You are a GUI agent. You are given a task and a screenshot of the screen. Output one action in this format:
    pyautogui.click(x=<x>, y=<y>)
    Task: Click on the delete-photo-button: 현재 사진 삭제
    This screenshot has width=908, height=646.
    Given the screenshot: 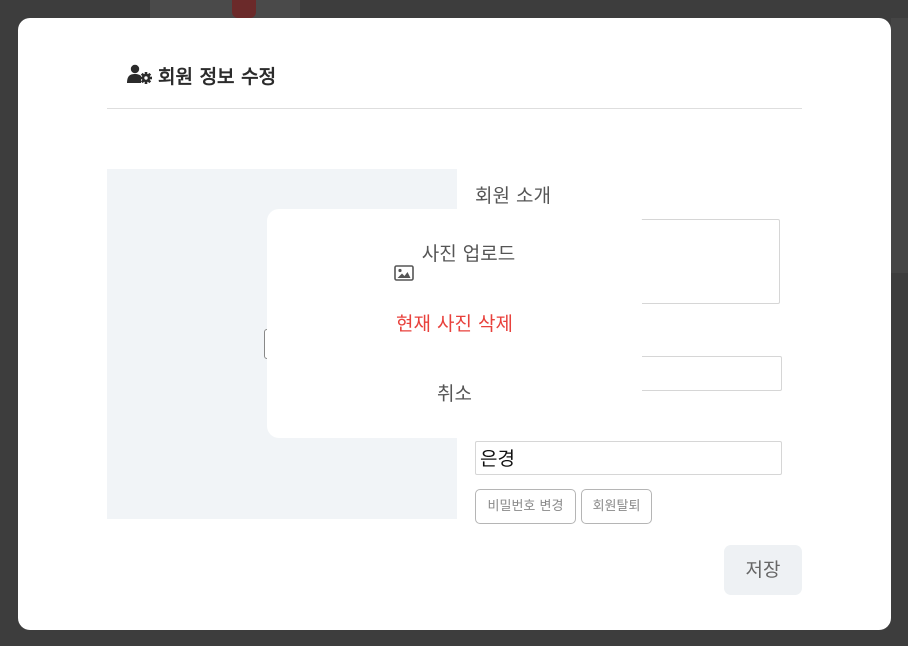 What is the action you would take?
    pyautogui.click(x=454, y=324)
    